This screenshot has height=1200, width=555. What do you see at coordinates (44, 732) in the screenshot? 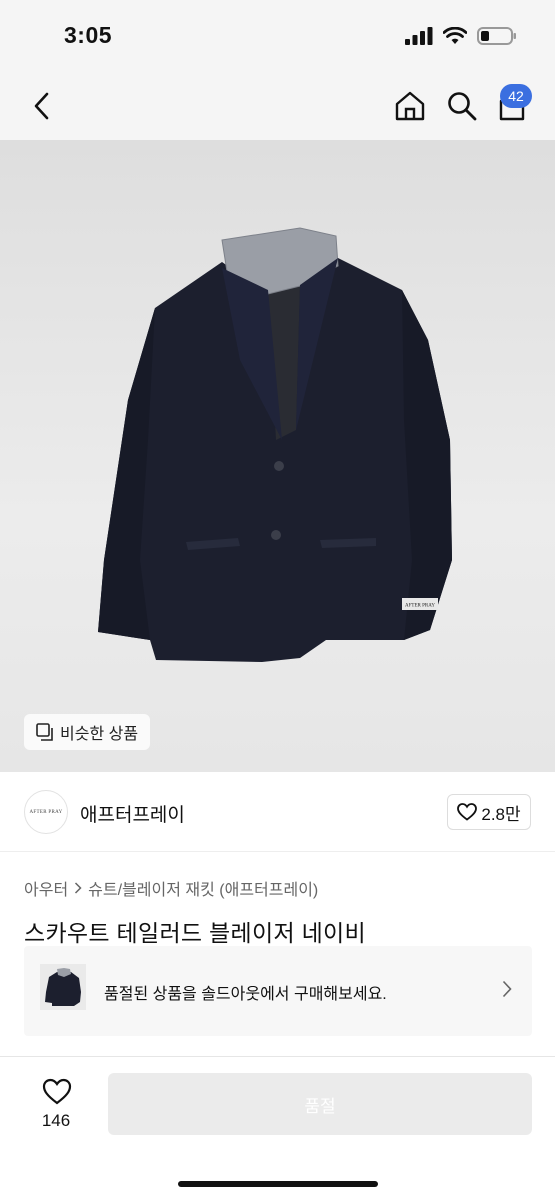
I see `copy-icon` at bounding box center [44, 732].